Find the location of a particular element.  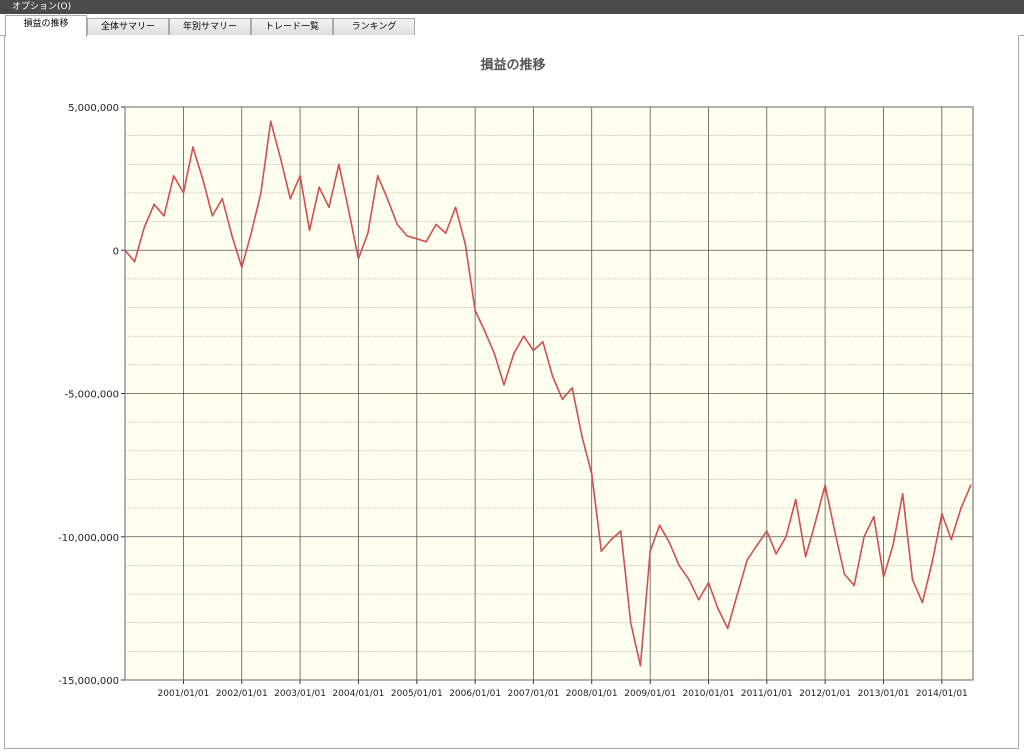

y-tick-label: -5,000,000 is located at coordinates (91, 395).